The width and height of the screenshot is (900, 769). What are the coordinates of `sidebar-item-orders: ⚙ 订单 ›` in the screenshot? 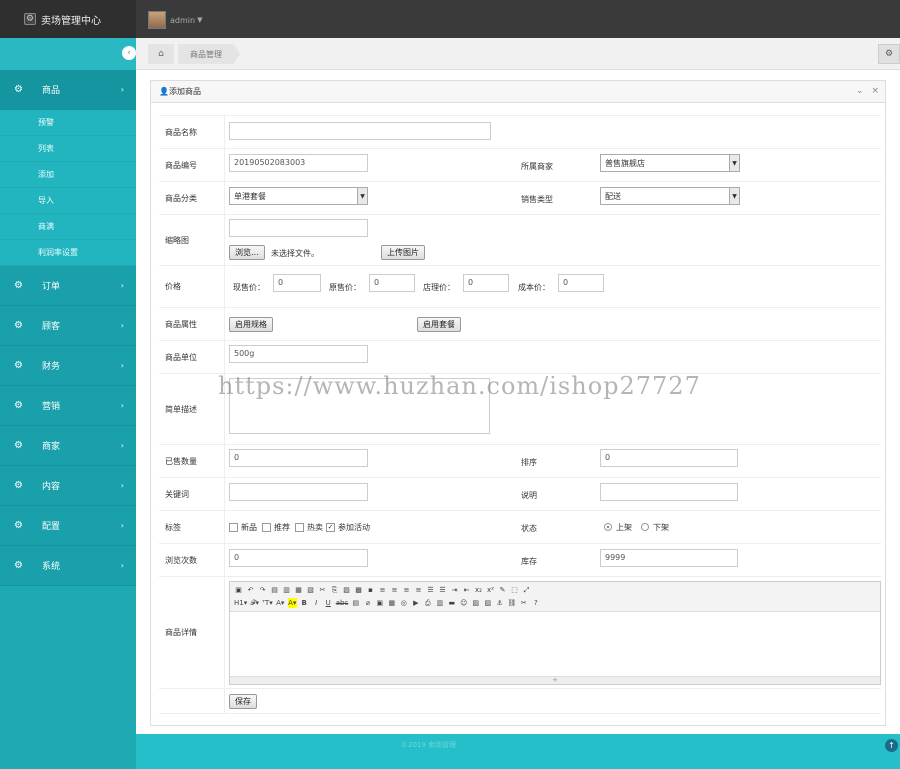 It's located at (68, 286).